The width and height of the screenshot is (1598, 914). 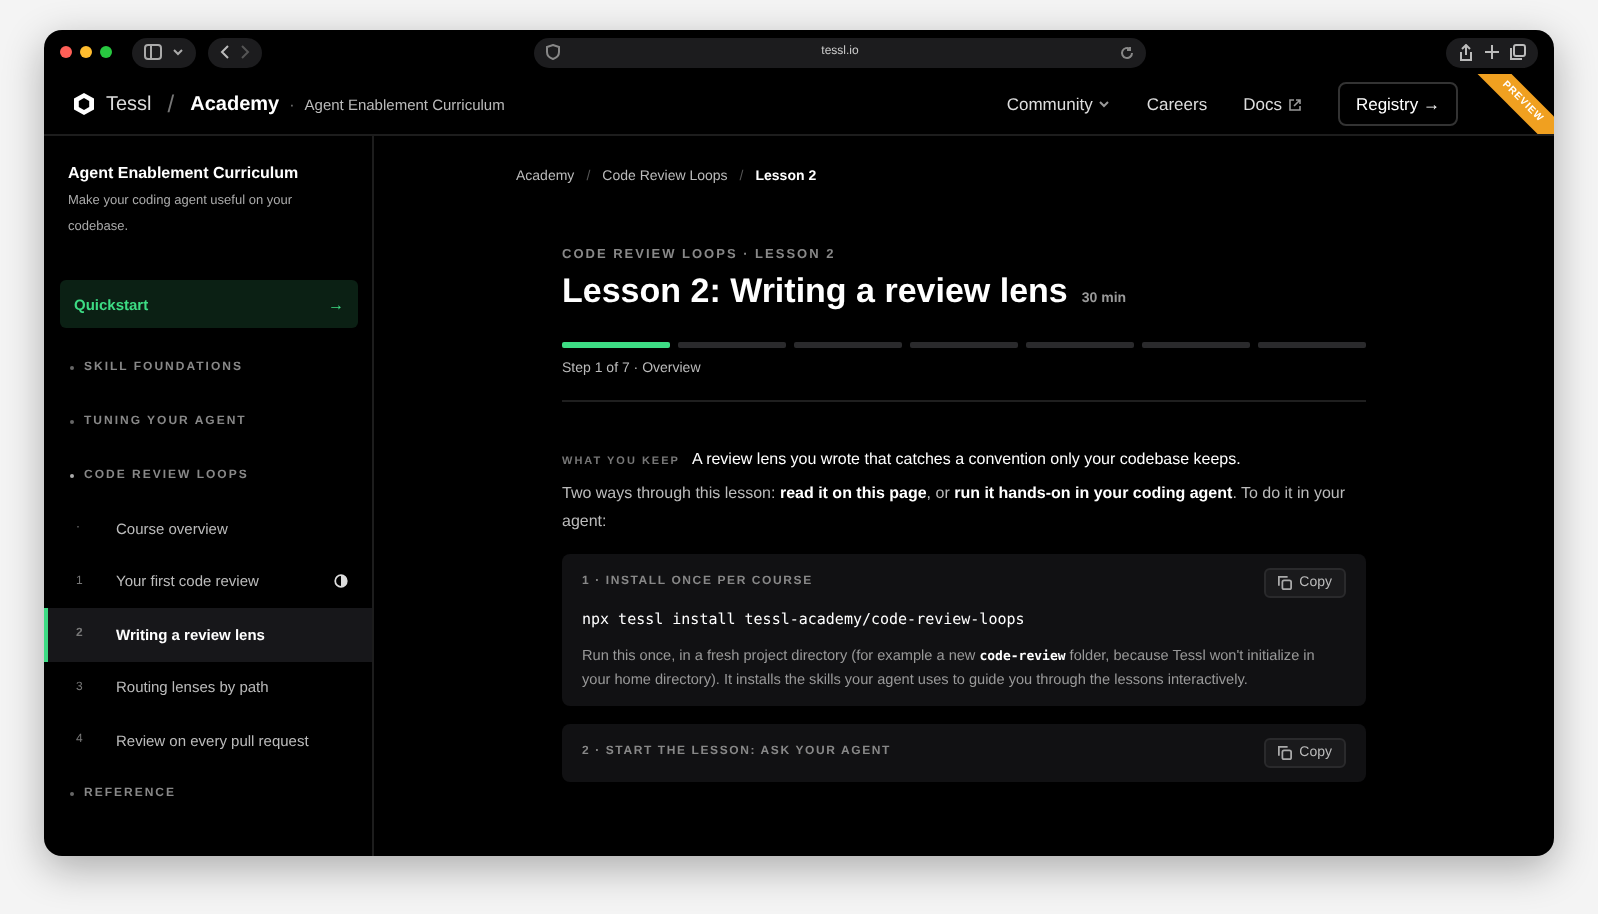 What do you see at coordinates (336, 304) in the screenshot?
I see `arrow-icon: →` at bounding box center [336, 304].